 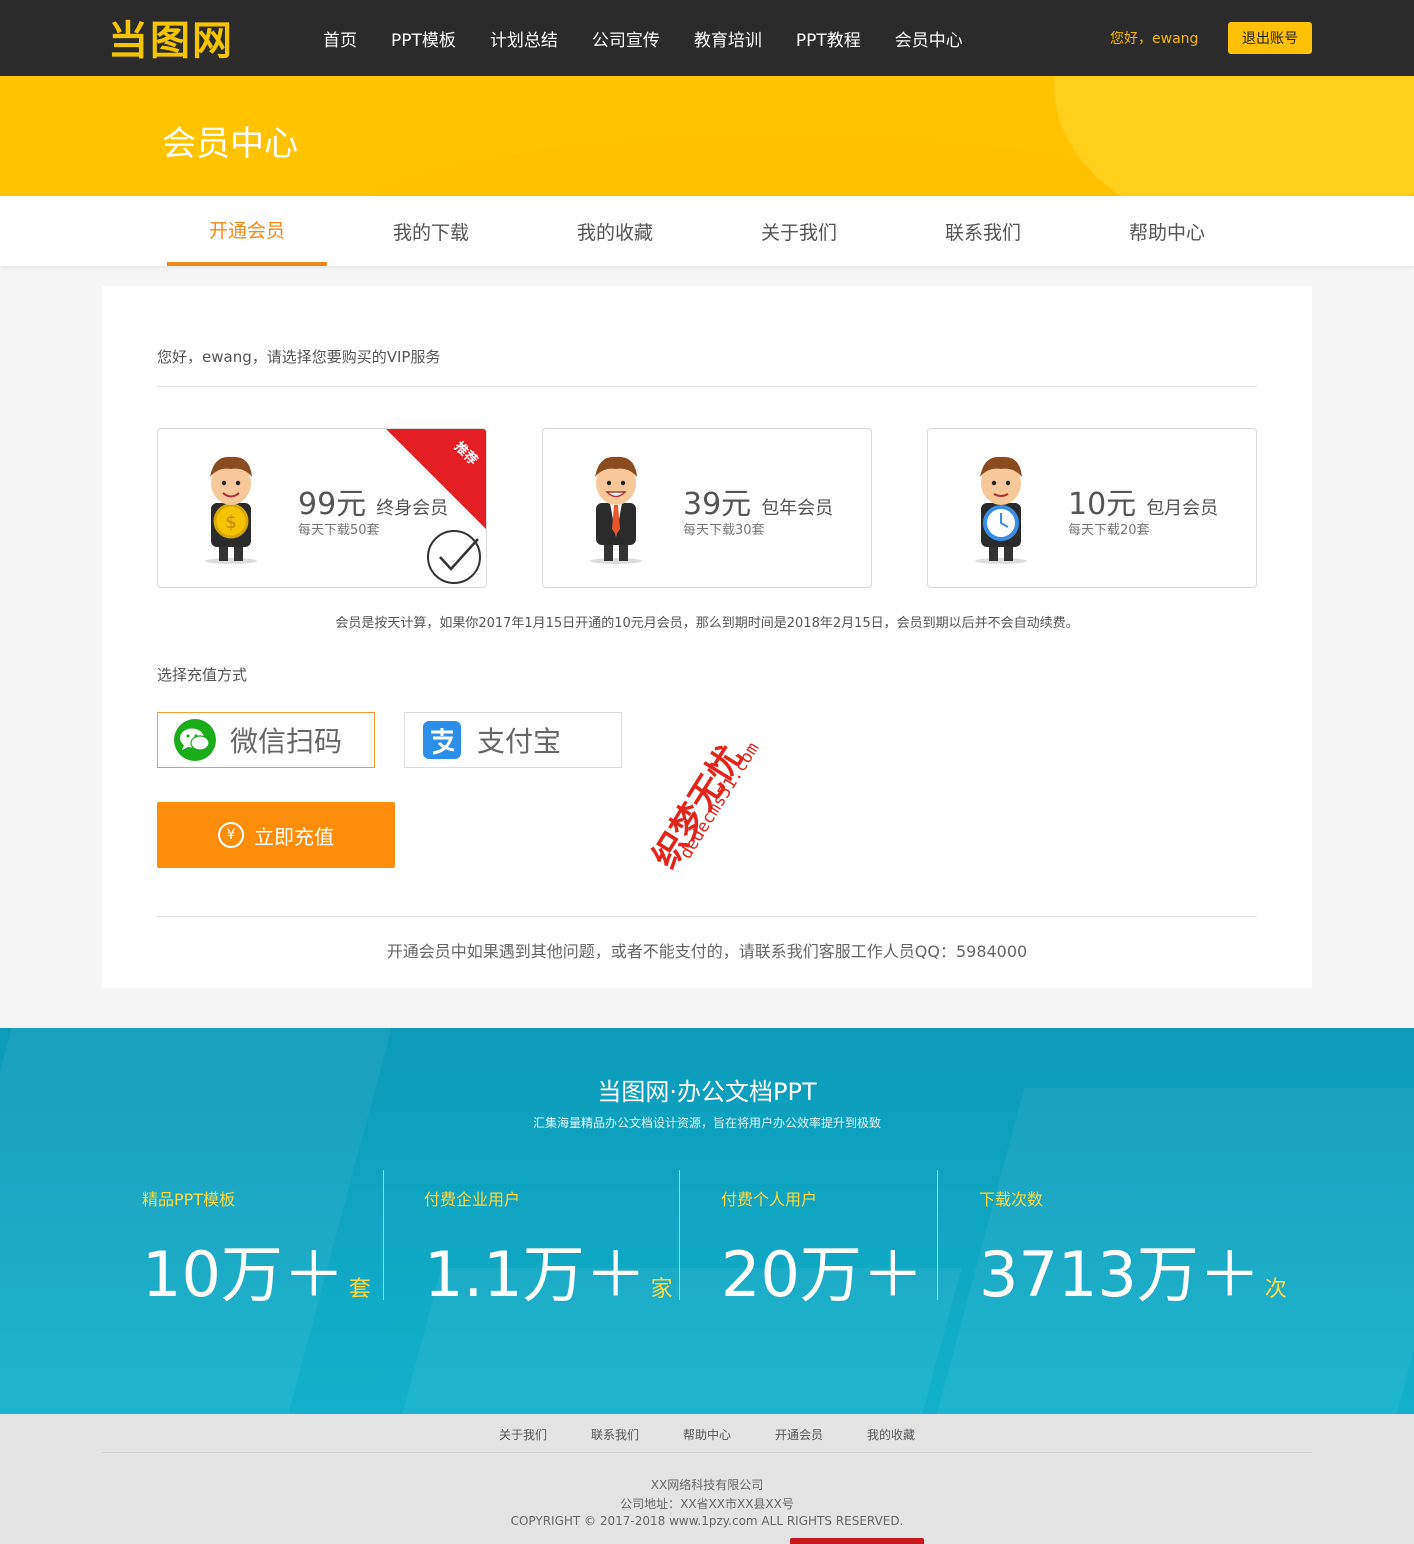 What do you see at coordinates (523, 1434) in the screenshot?
I see `footer-link-about: 关于我们` at bounding box center [523, 1434].